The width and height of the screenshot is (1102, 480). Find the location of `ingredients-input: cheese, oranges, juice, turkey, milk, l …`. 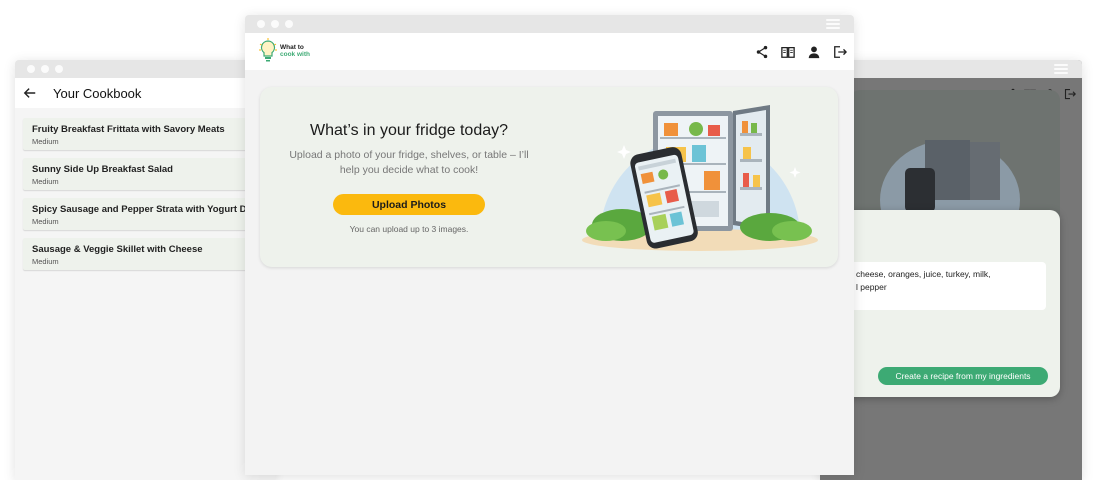

ingredients-input: cheese, oranges, juice, turkey, milk, l … is located at coordinates (943, 286).